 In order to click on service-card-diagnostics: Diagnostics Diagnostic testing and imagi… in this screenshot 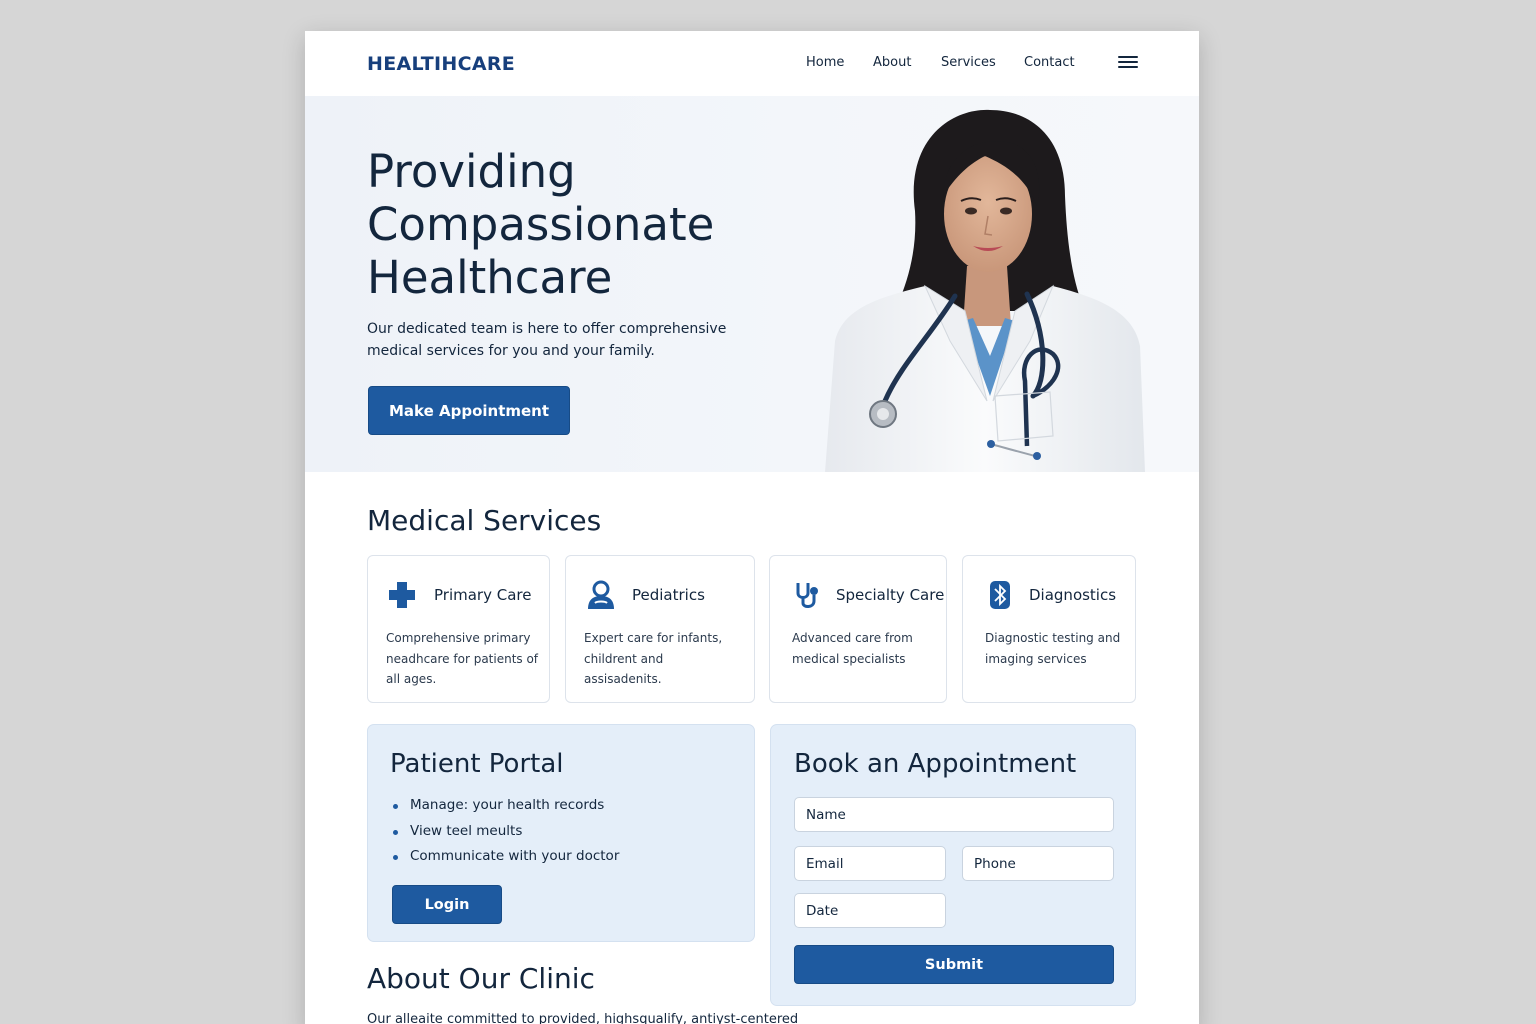, I will do `click(1049, 629)`.